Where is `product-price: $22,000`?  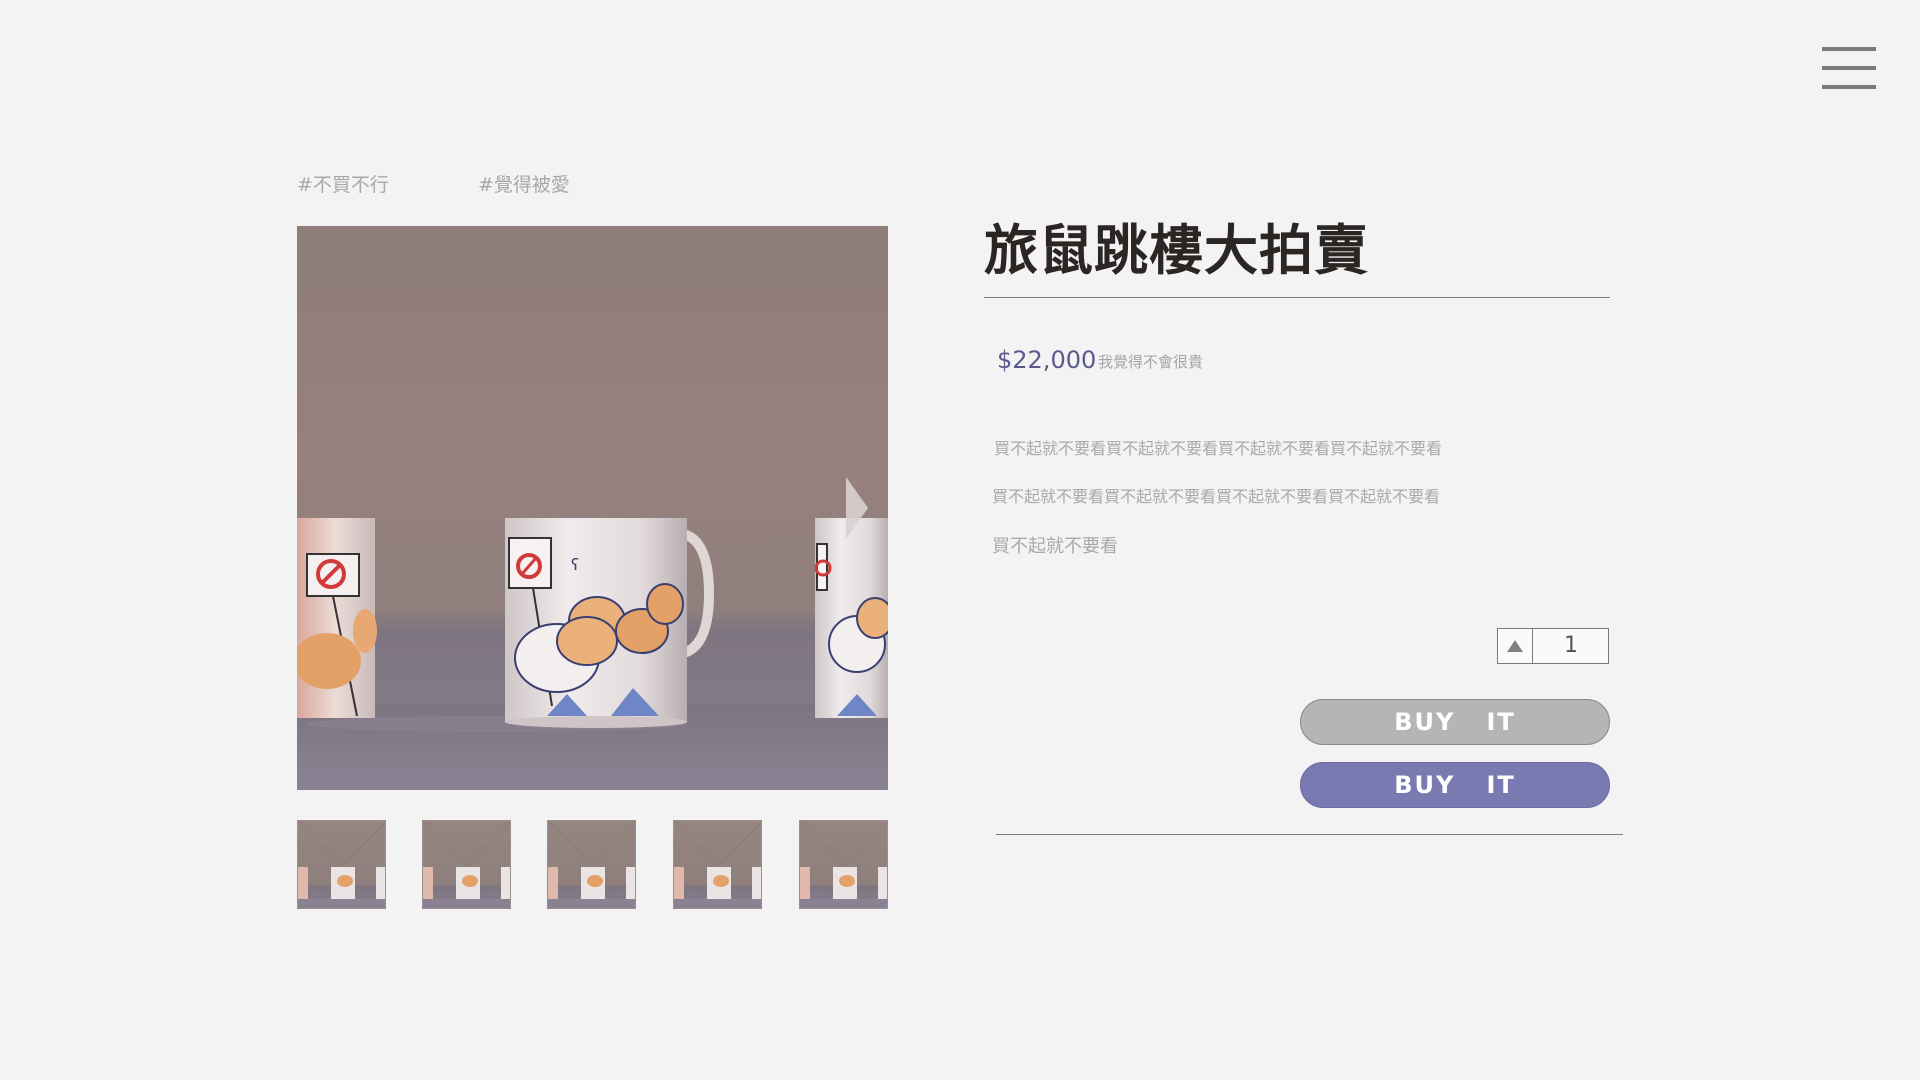 product-price: $22,000 is located at coordinates (1047, 360).